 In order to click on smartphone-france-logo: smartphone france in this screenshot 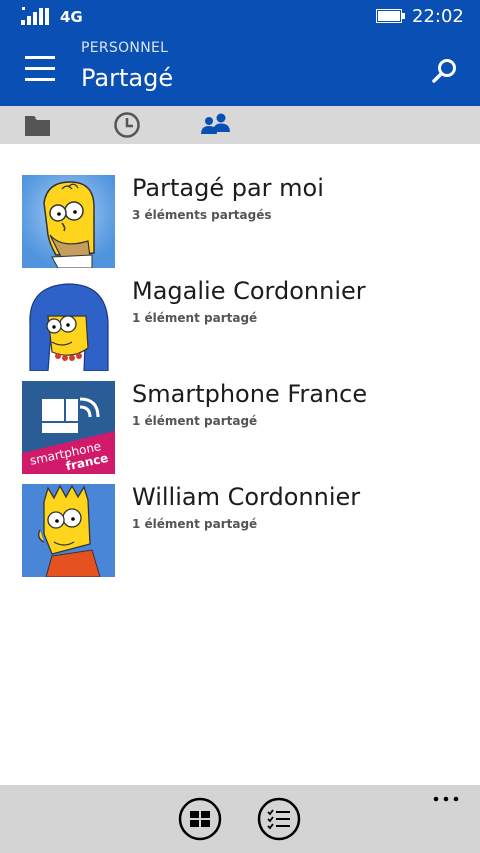, I will do `click(68, 427)`.